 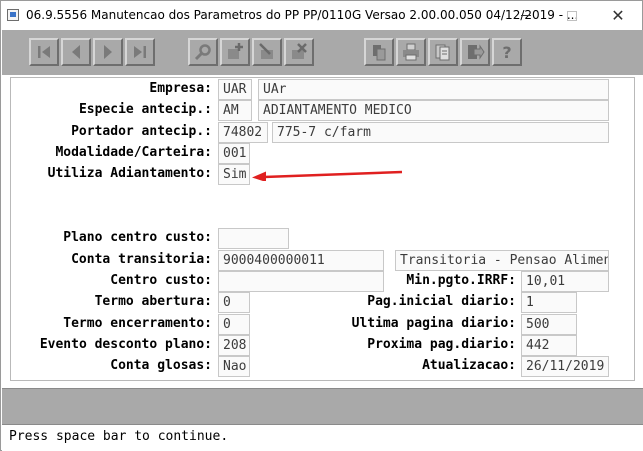 I want to click on especie-desc-field: ADIANTAMENTO MEDICO, so click(x=433, y=110).